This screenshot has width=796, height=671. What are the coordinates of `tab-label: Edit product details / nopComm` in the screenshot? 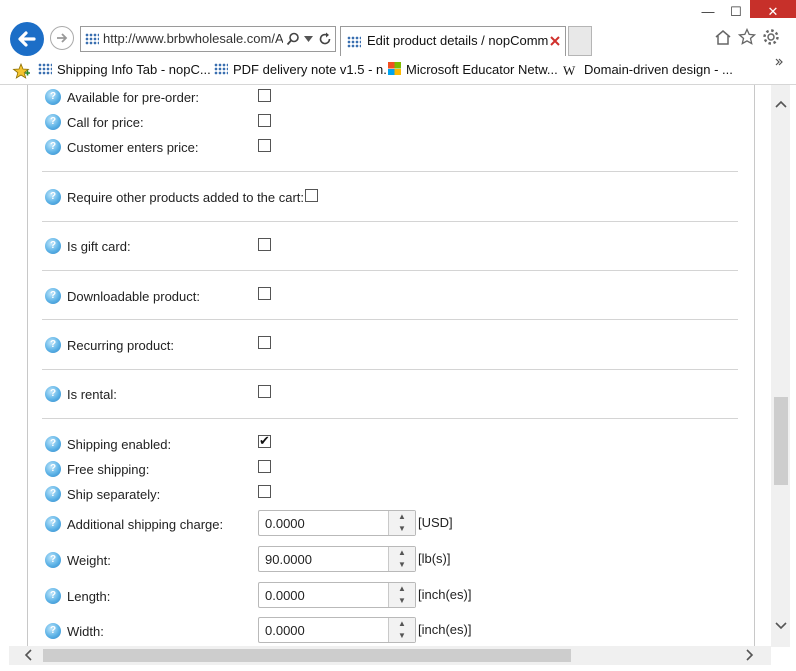 It's located at (458, 40).